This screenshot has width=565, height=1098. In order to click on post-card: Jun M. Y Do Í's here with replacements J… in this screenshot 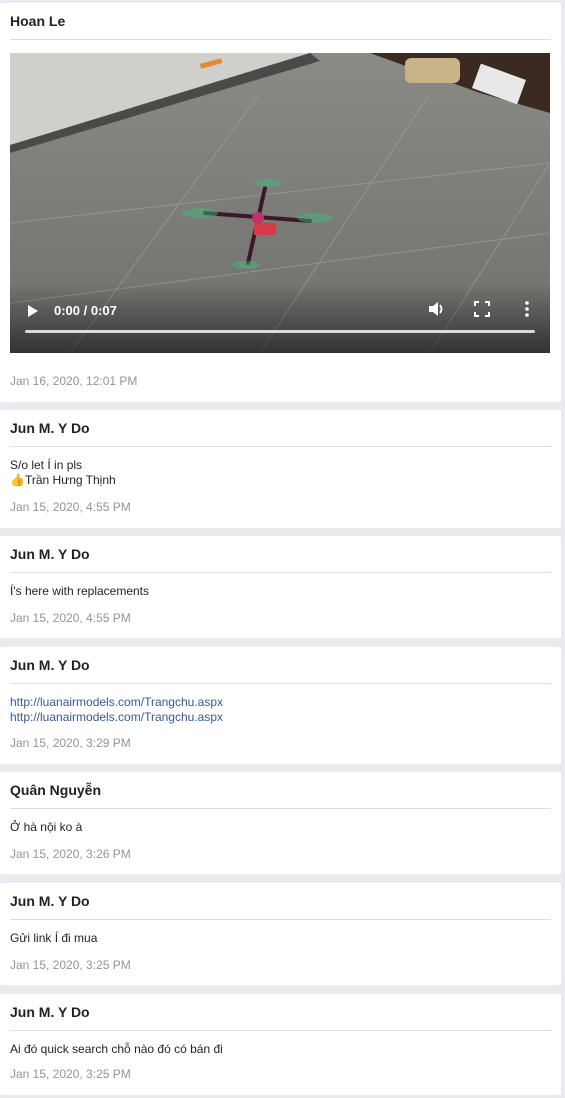, I will do `click(280, 587)`.